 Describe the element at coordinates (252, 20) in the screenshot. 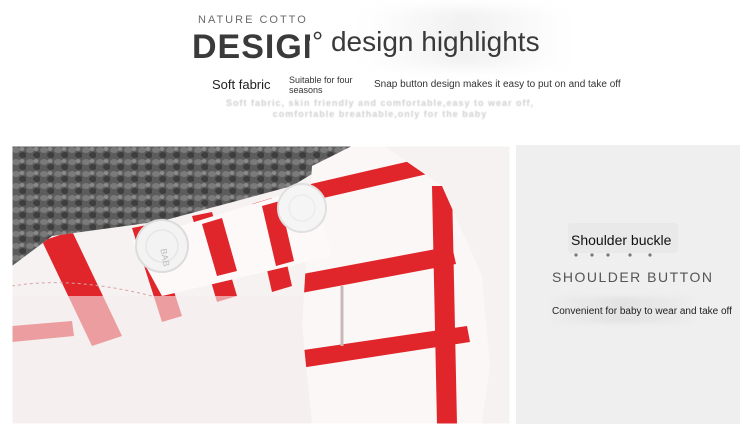

I see `eyebrow-text: NATURE COTTON` at that location.